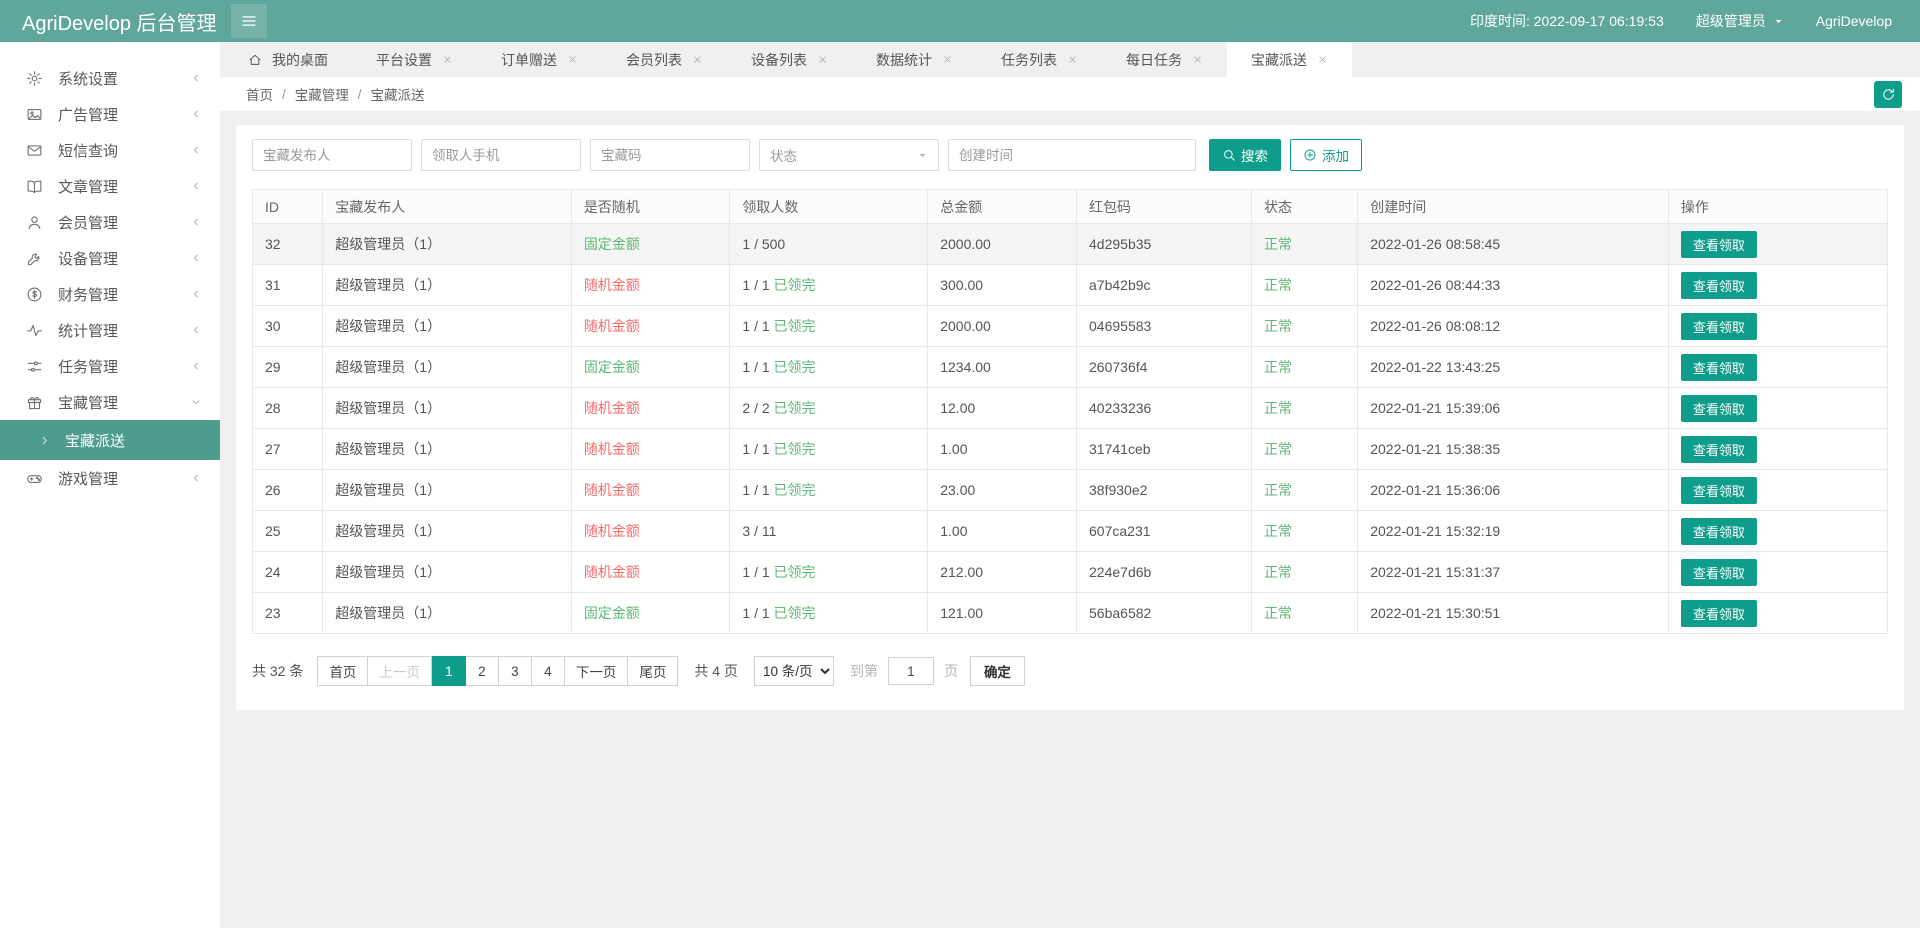 The height and width of the screenshot is (928, 1920). Describe the element at coordinates (914, 59) in the screenshot. I see `tab-data-stats: 数据统计` at that location.